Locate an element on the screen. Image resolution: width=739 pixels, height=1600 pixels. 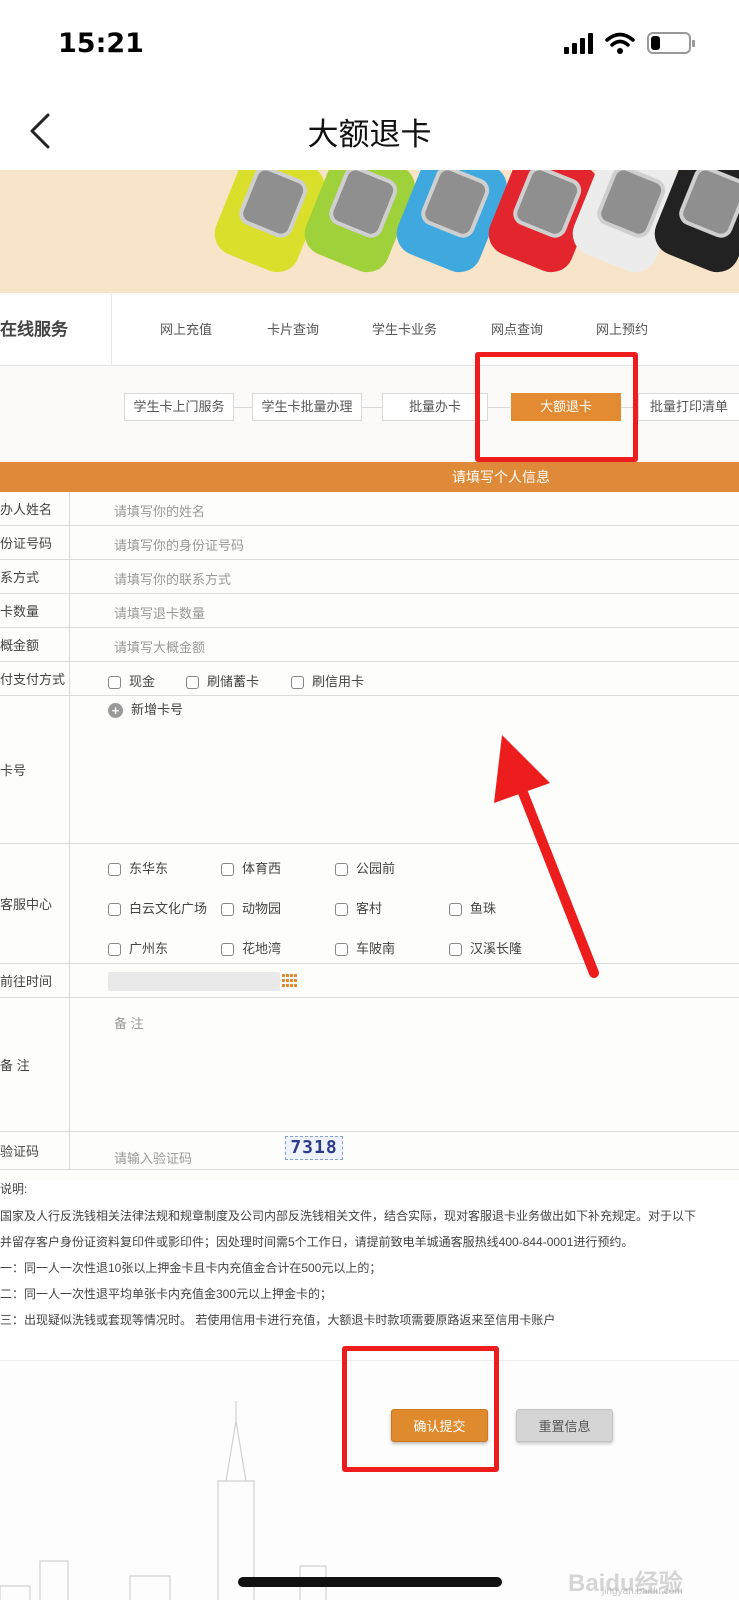
row-id-number: 份证号码 请填写你的身份证号码 is located at coordinates (369, 543).